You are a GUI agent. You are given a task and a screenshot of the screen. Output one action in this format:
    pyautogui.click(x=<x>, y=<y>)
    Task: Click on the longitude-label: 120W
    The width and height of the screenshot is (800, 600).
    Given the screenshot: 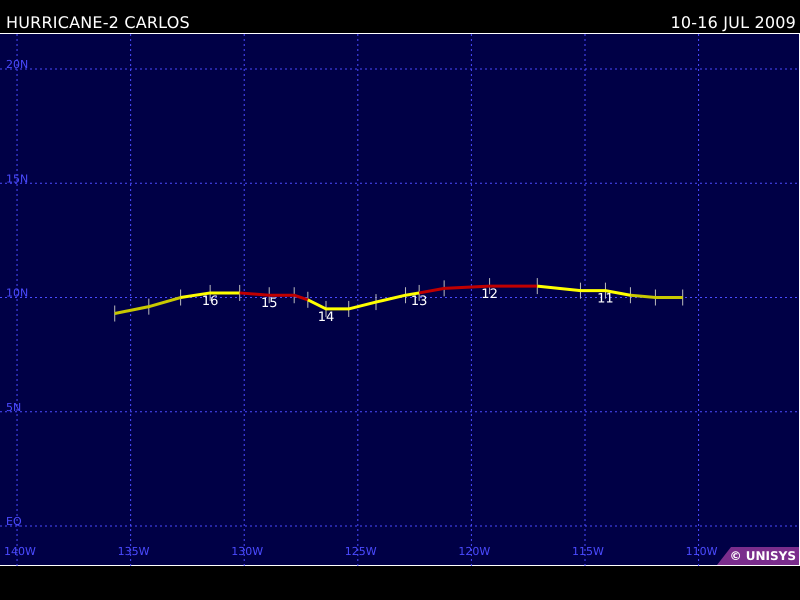 What is the action you would take?
    pyautogui.click(x=474, y=551)
    